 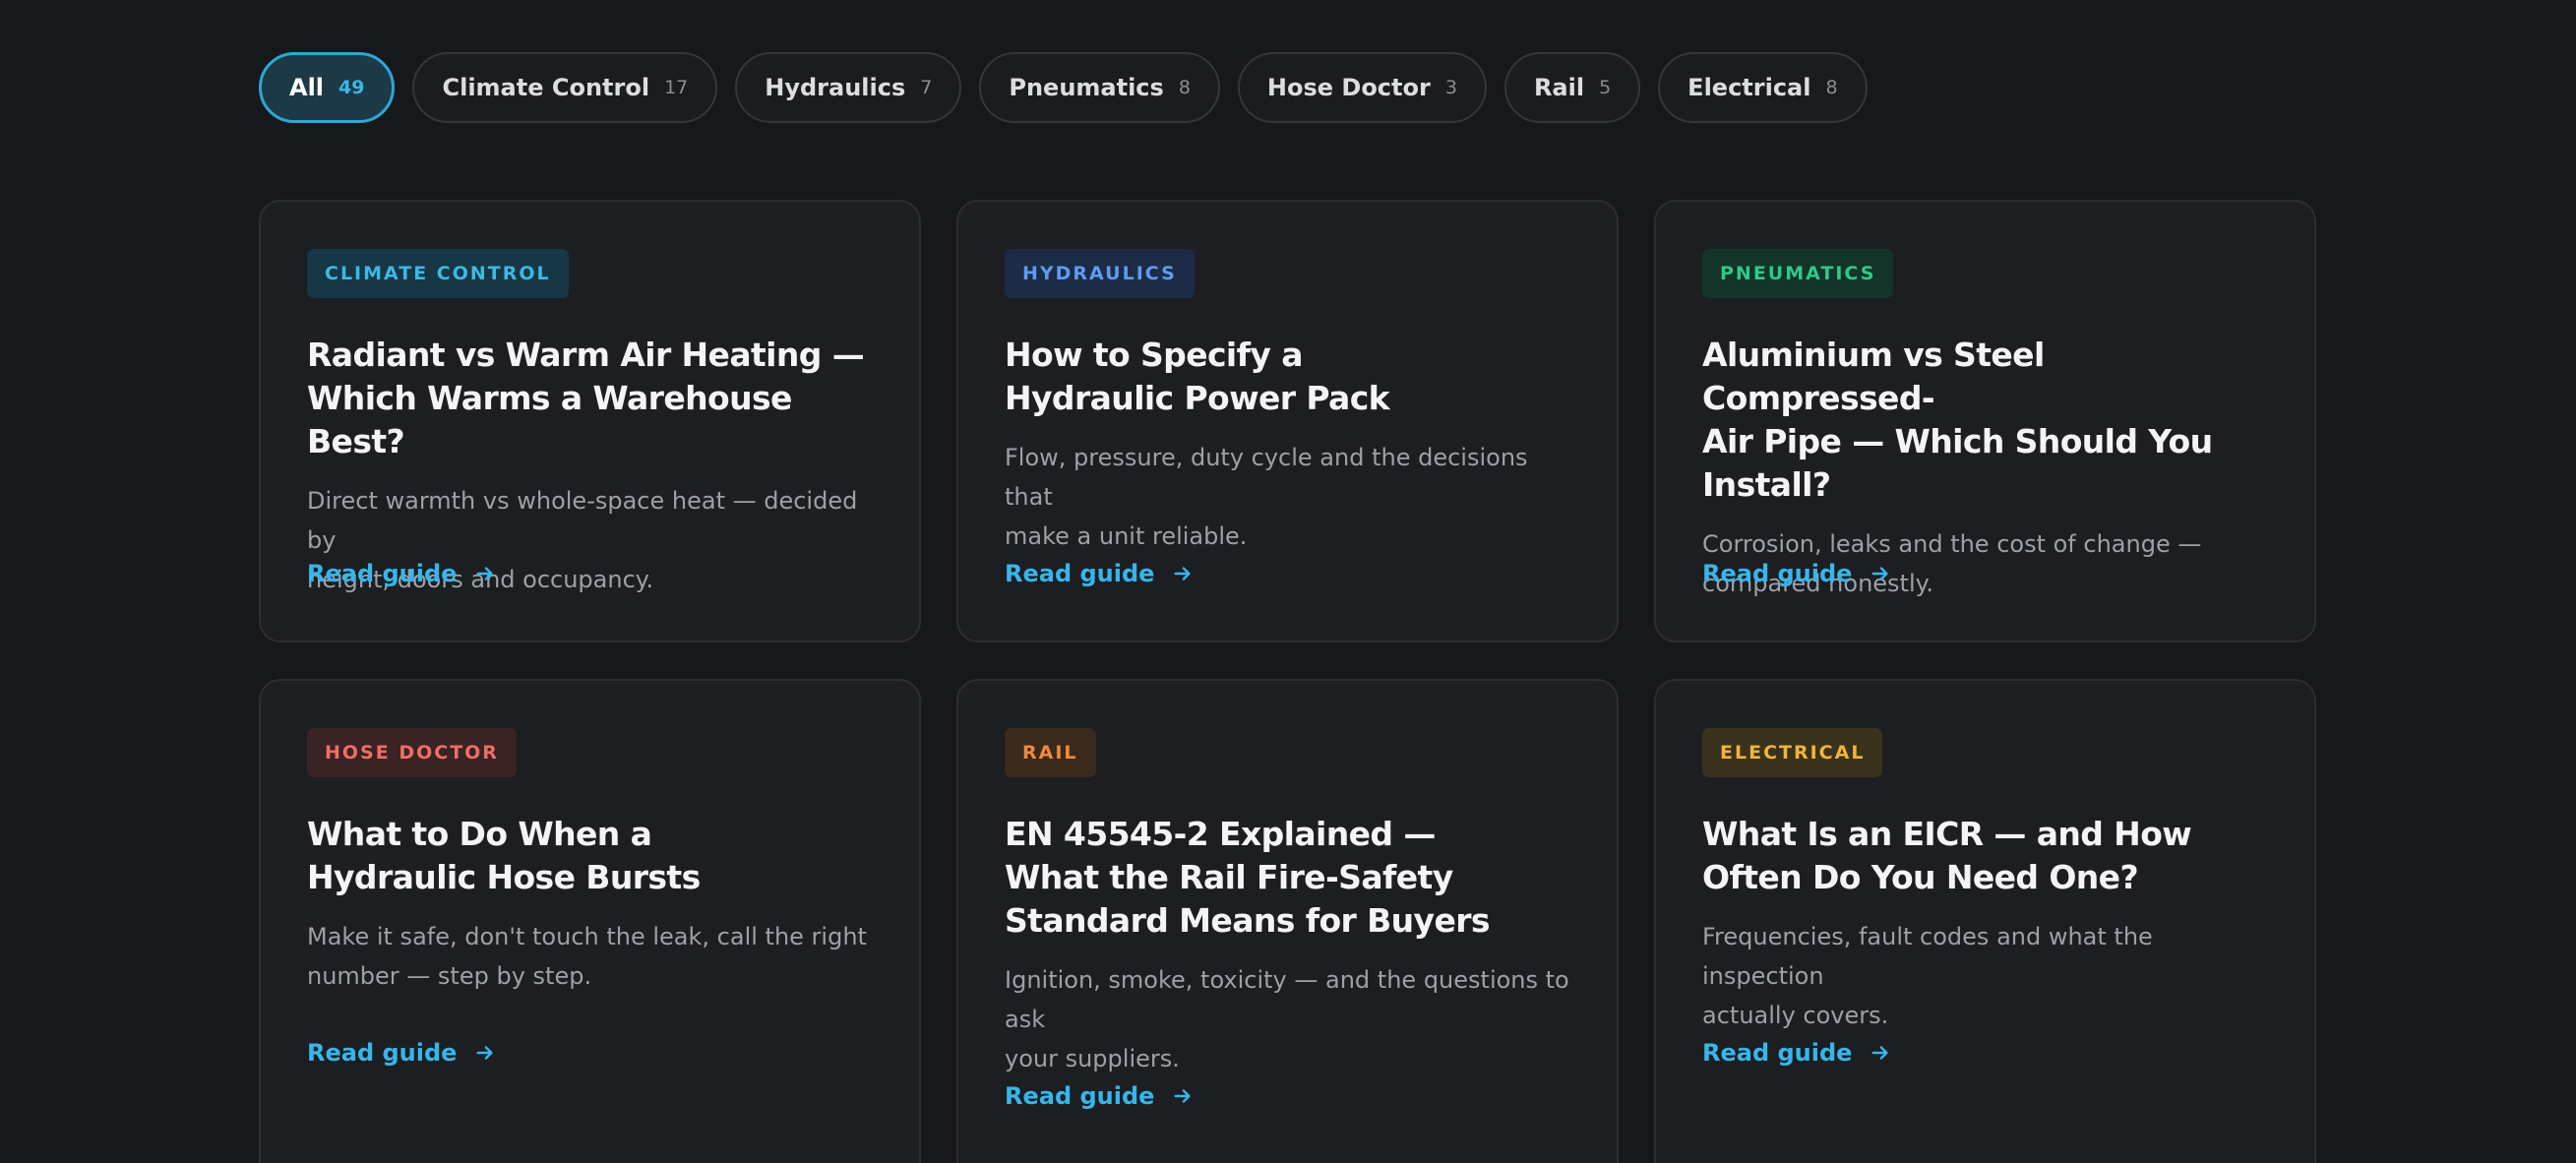 I want to click on filter-pneumatics: Pneumatics 8, so click(x=1099, y=87).